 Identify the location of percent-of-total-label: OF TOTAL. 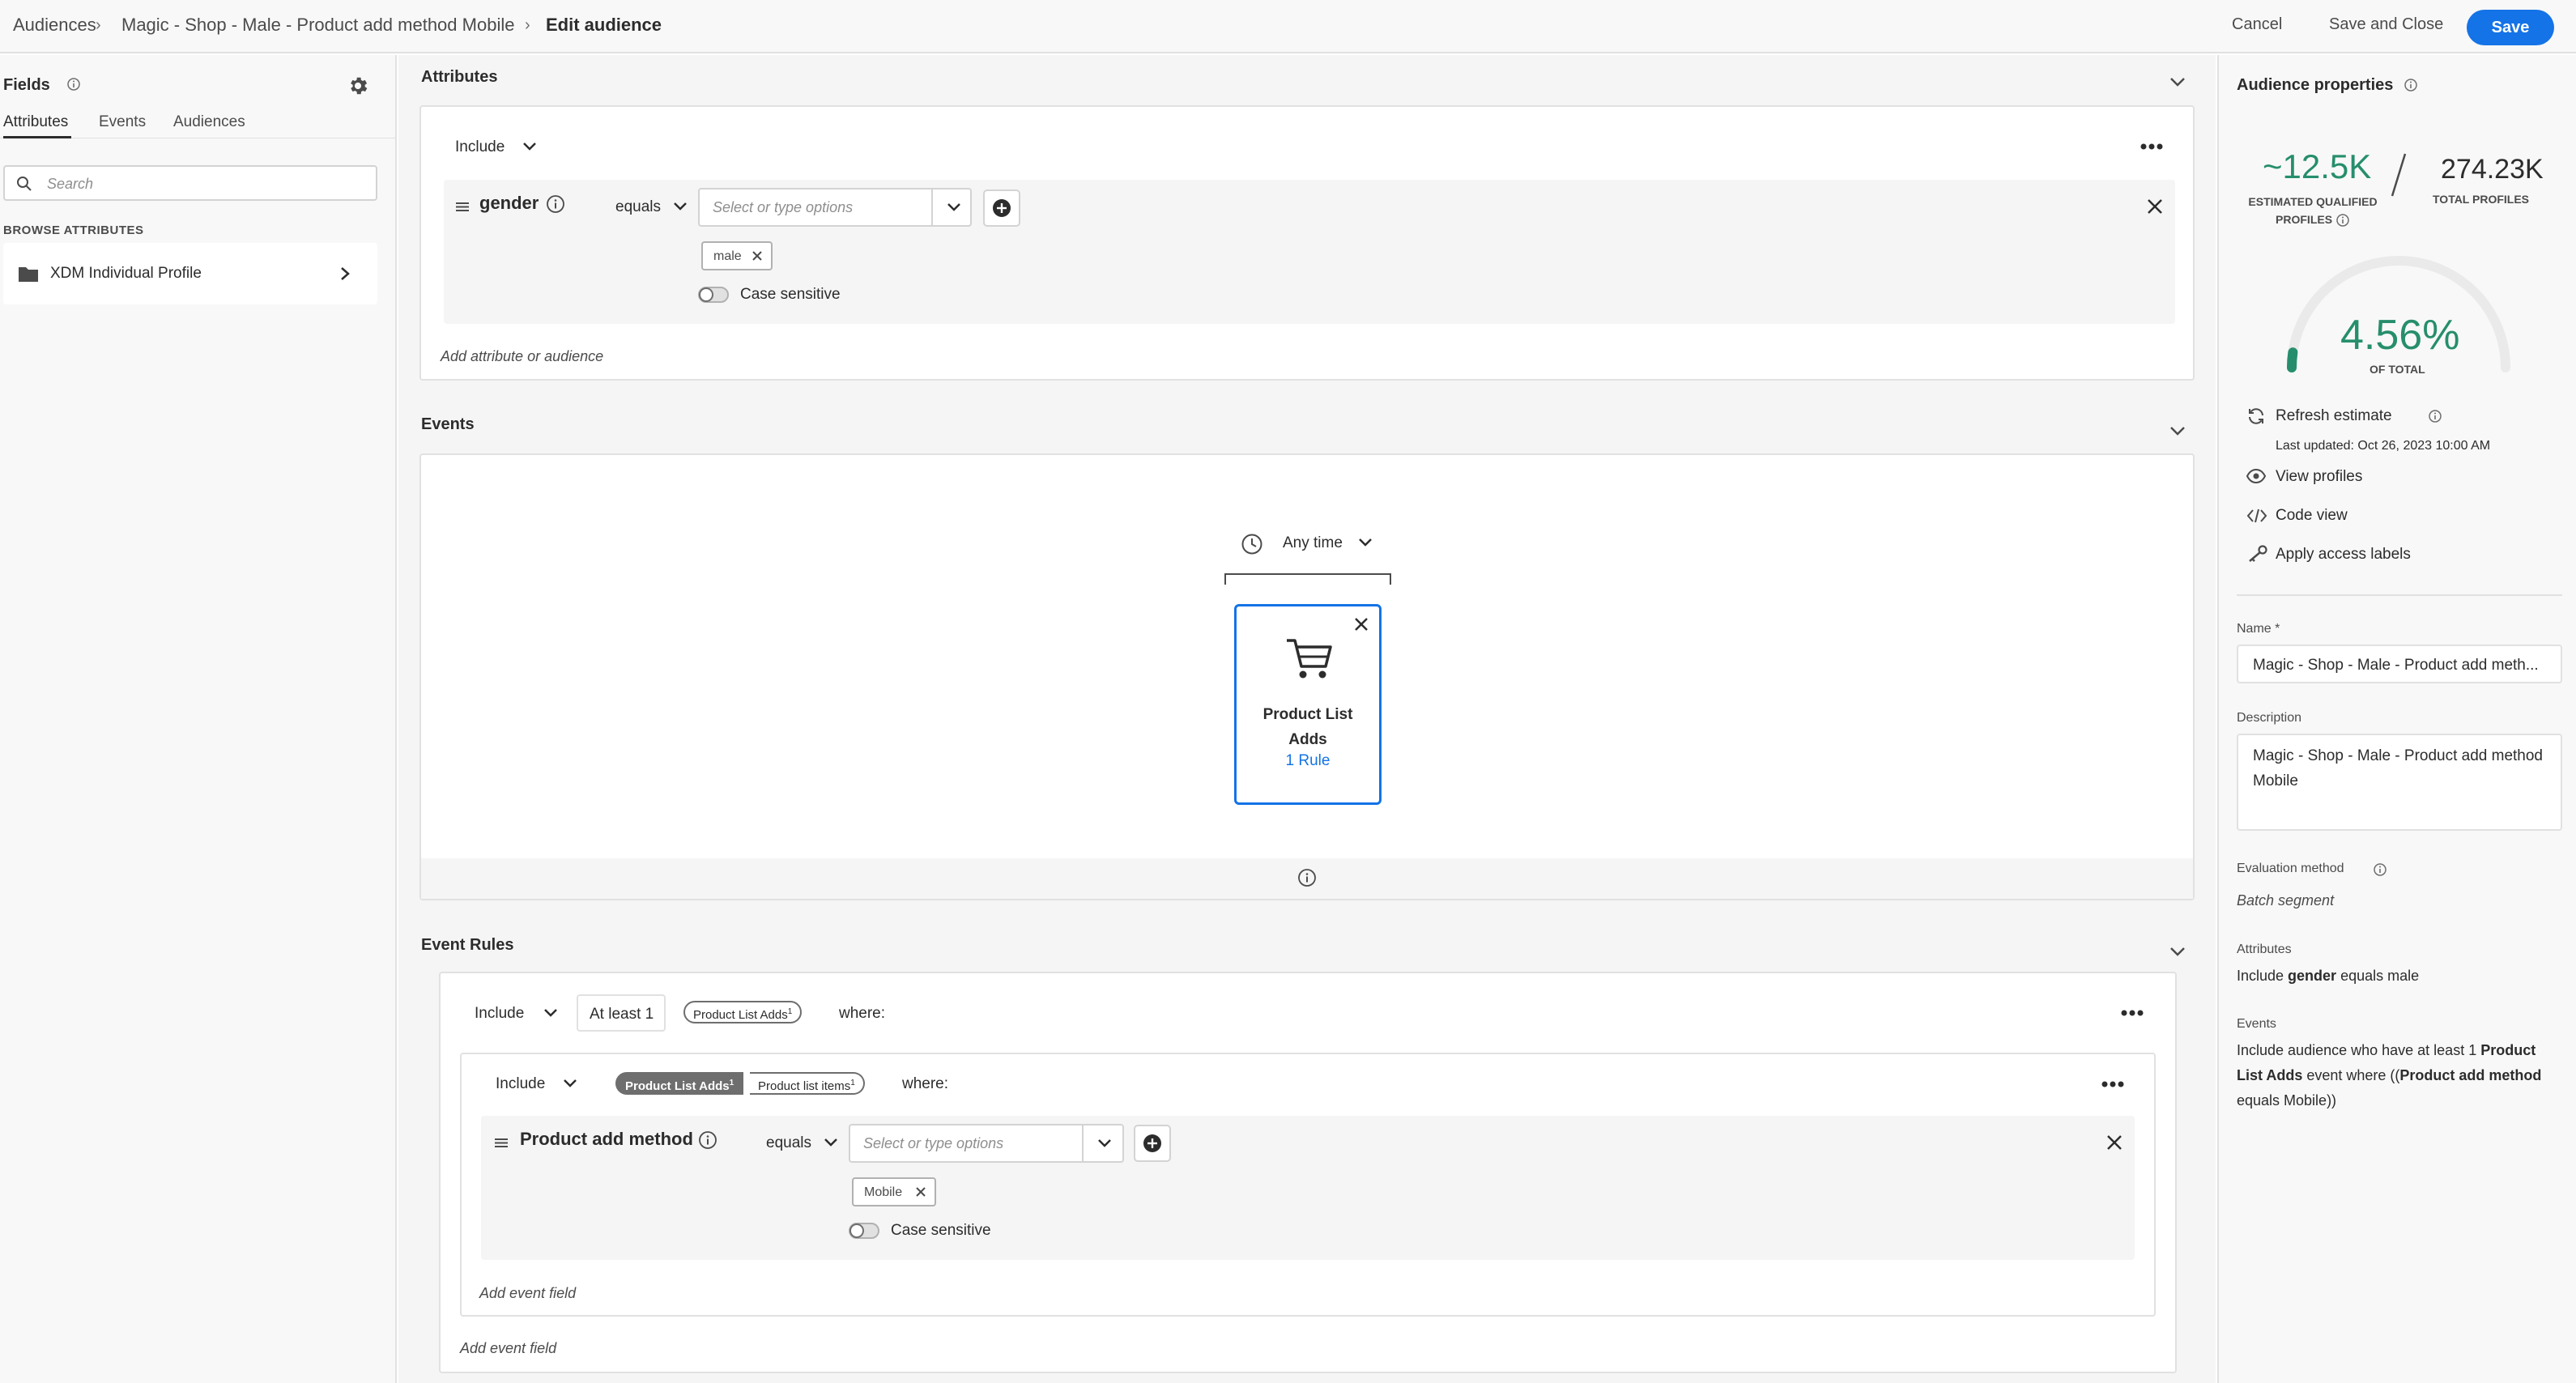
(2397, 369).